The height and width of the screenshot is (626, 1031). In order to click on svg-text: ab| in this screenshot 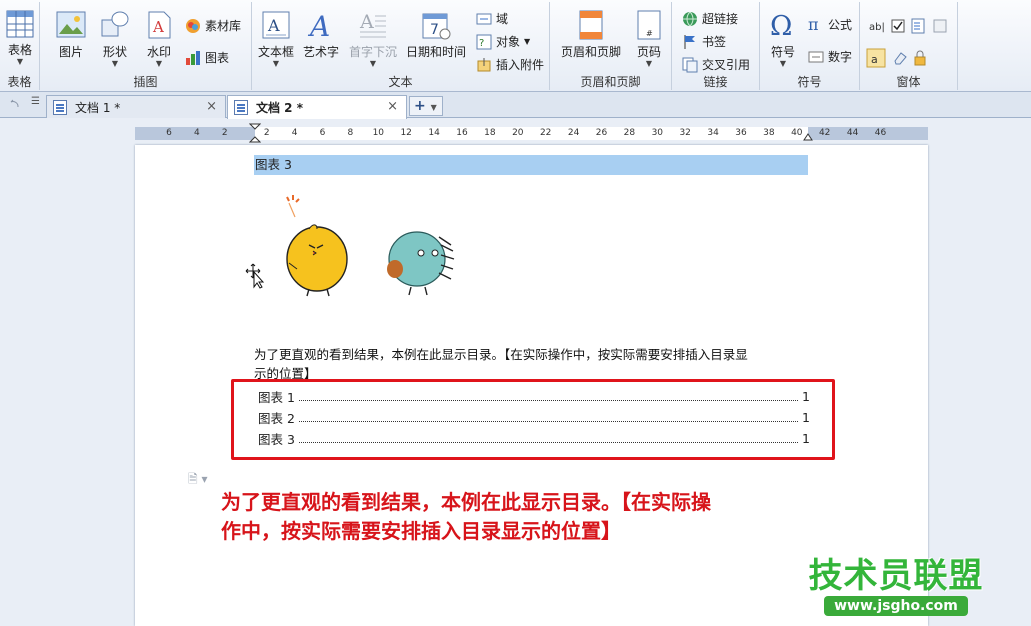, I will do `click(877, 27)`.